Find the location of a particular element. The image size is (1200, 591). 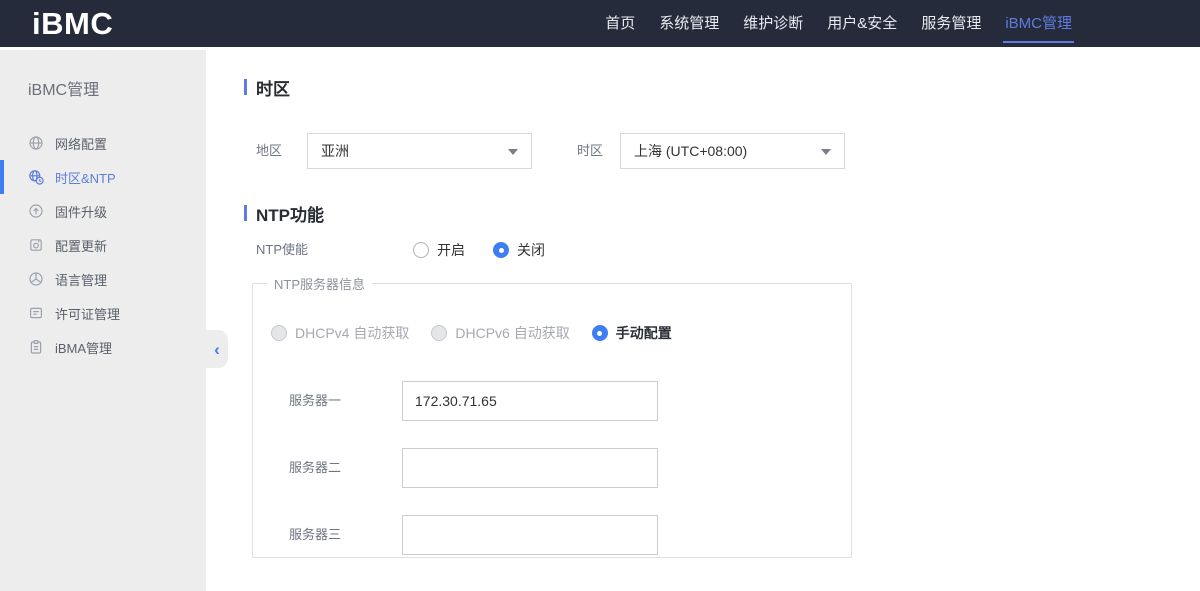

sidebar-item-timezone-ntp: 时区&NTP is located at coordinates (103, 177).